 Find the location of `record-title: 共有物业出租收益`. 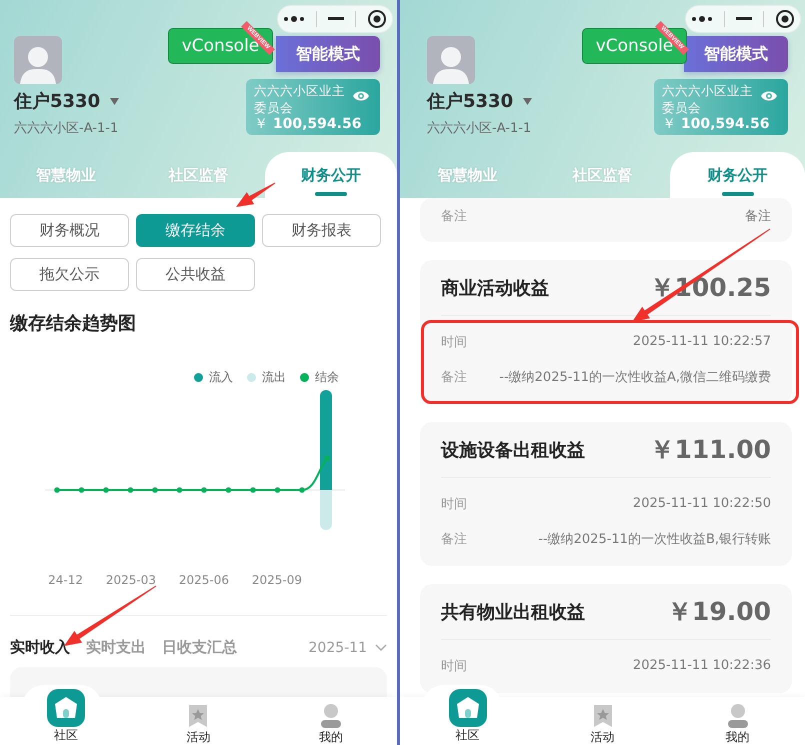

record-title: 共有物业出租收益 is located at coordinates (513, 612).